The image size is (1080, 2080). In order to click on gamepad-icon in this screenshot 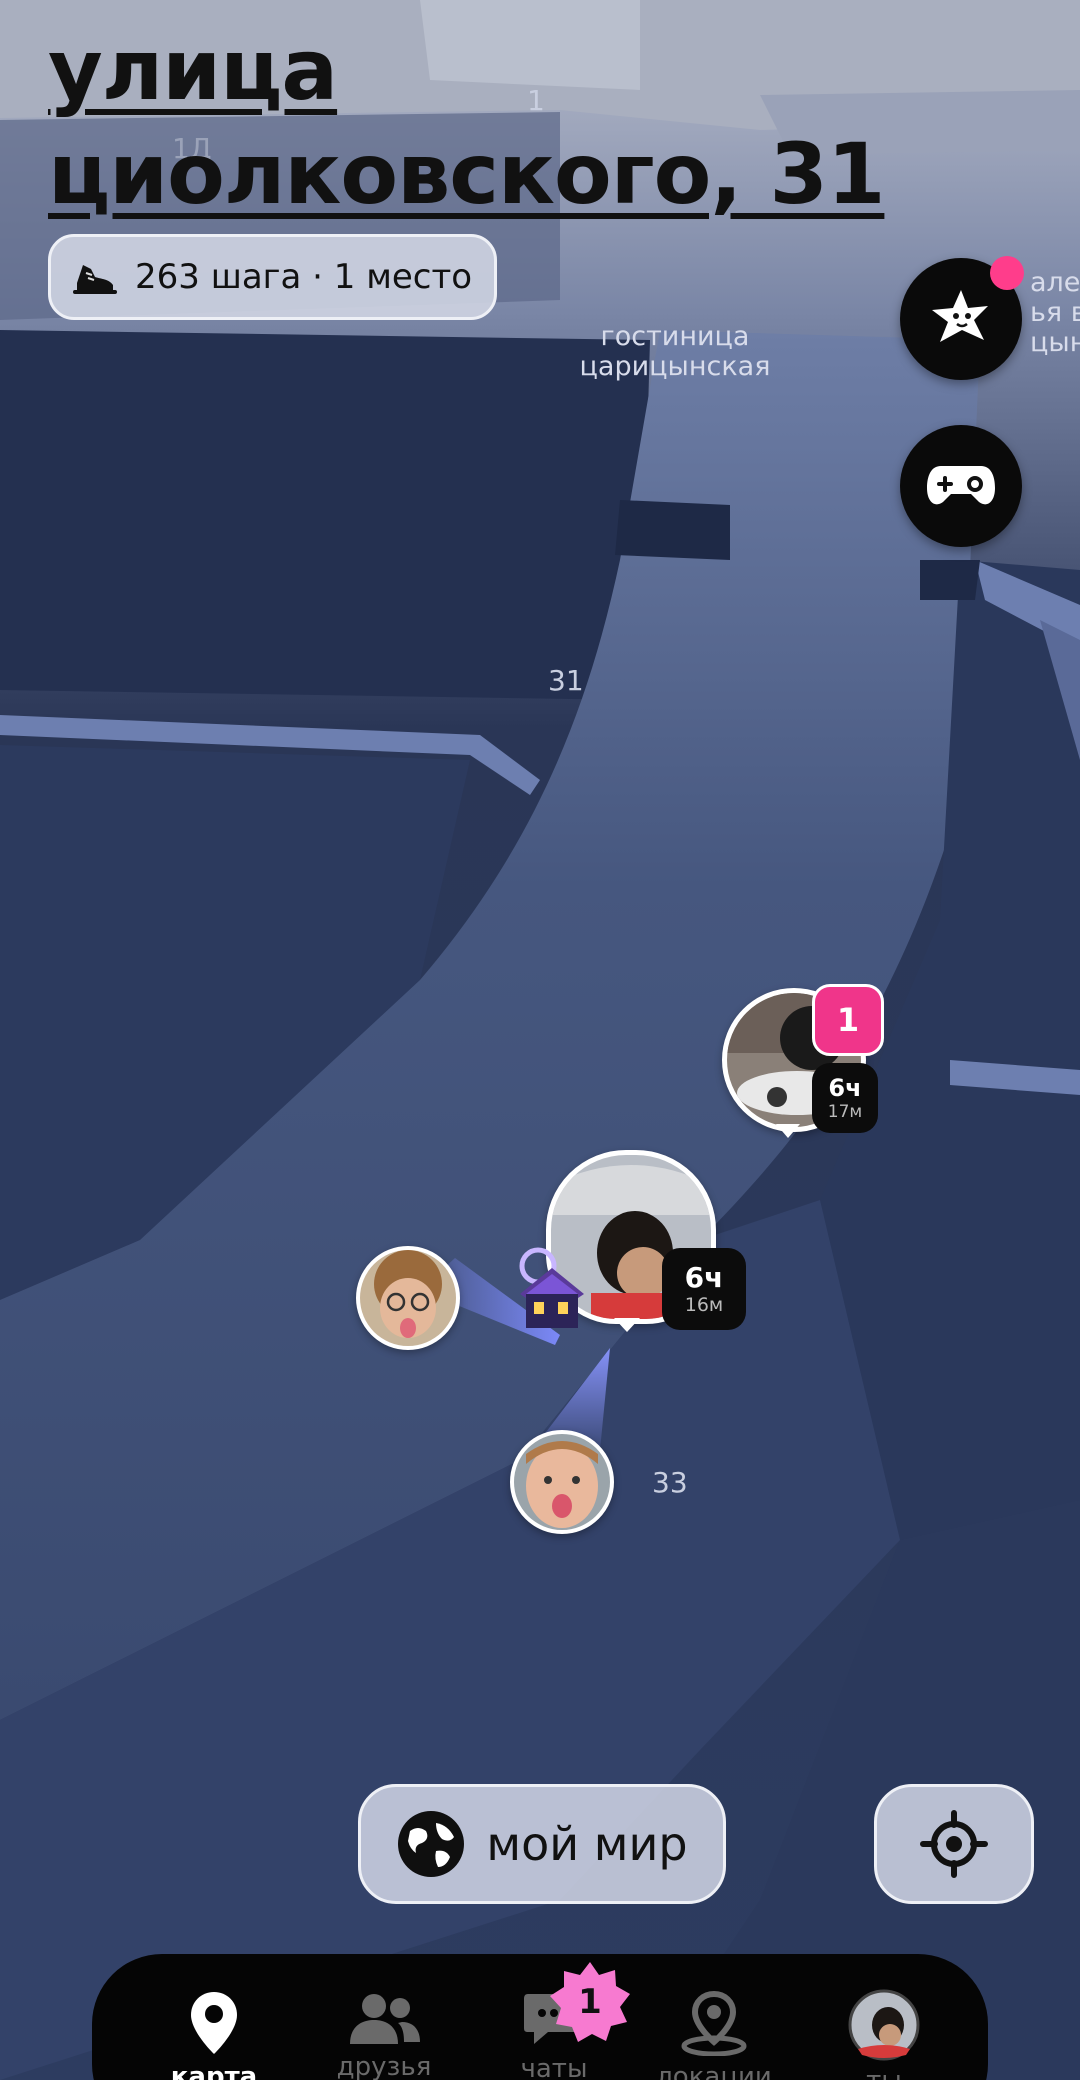, I will do `click(961, 485)`.